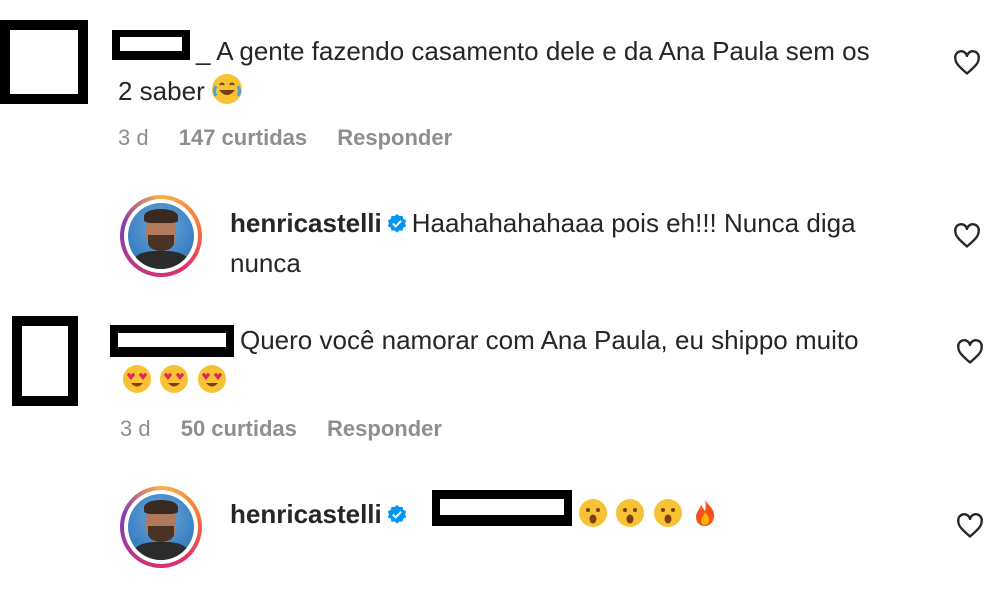 The image size is (1000, 593). What do you see at coordinates (239, 428) in the screenshot?
I see `comment-likes: 50 curtidas` at bounding box center [239, 428].